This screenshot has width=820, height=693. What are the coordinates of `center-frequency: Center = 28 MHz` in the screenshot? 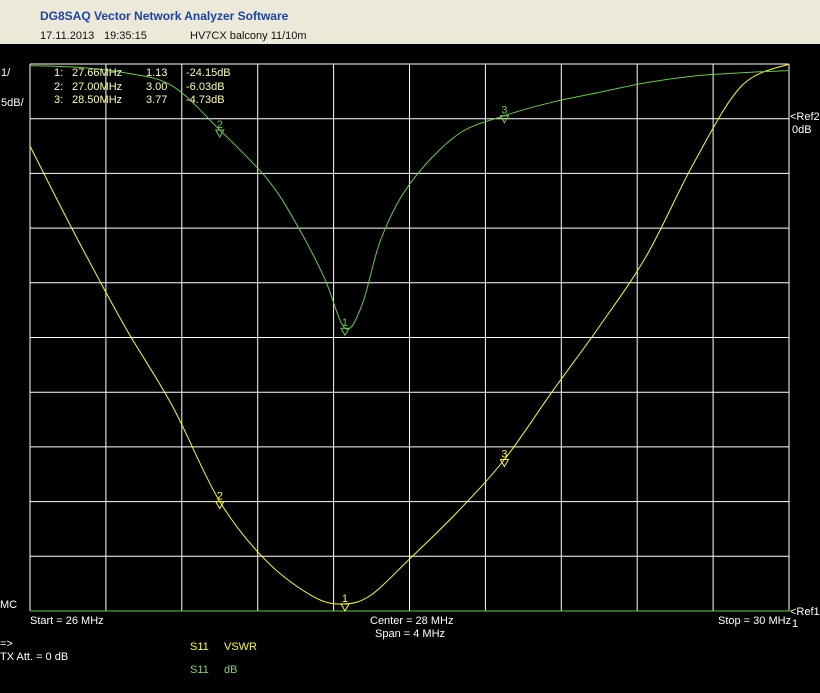 It's located at (412, 621).